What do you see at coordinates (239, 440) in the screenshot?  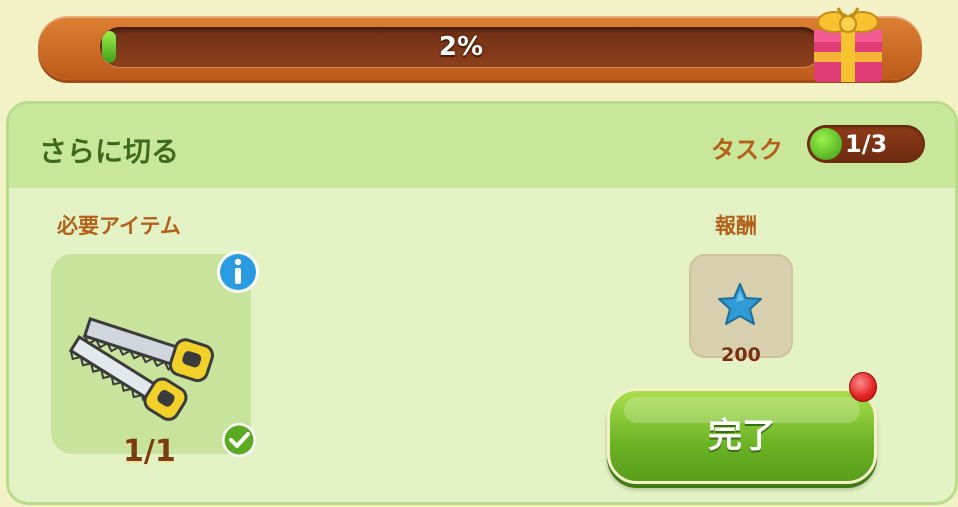 I see `checkmark-icon` at bounding box center [239, 440].